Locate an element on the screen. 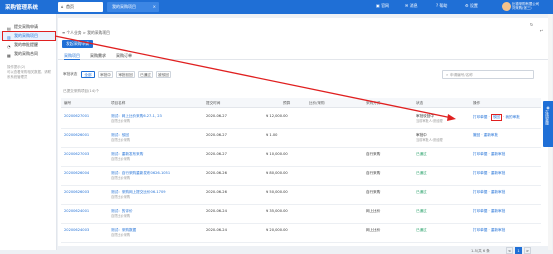 The width and height of the screenshot is (553, 254). row-name: 测试：重新发布采购 is located at coordinates (127, 154).